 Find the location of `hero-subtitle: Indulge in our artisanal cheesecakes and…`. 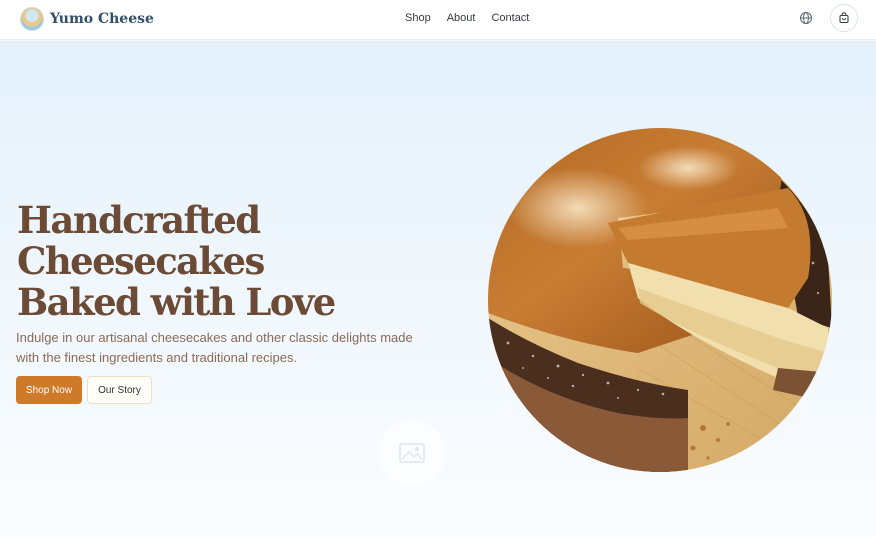

hero-subtitle: Indulge in our artisanal cheesecakes and… is located at coordinates (226, 348).